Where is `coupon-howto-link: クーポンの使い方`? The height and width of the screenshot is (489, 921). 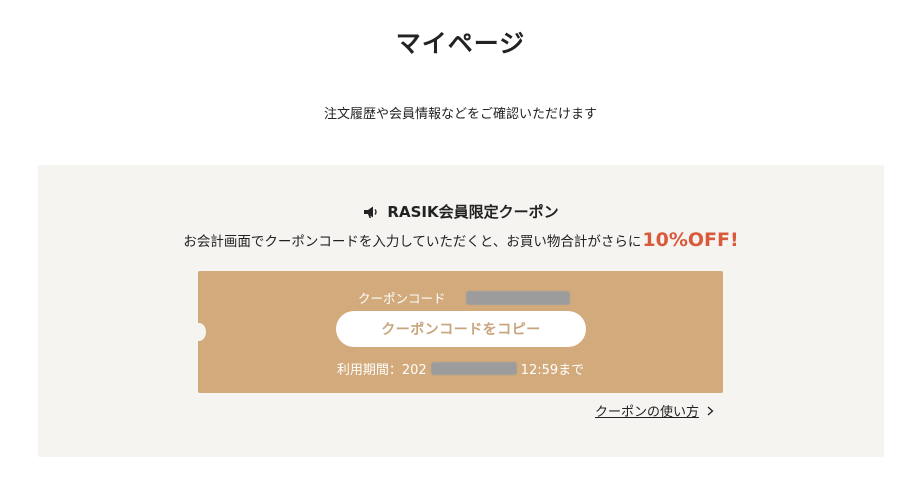
coupon-howto-link: クーポンの使い方 is located at coordinates (654, 410).